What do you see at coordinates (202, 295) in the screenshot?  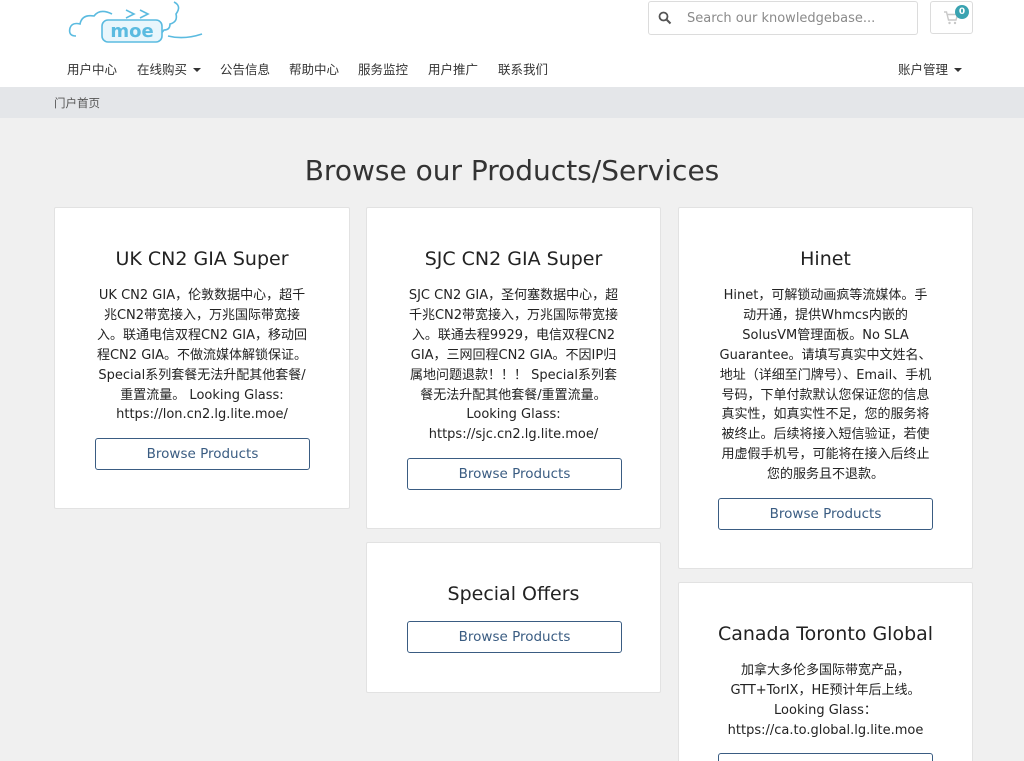 I see `card-desc-line: UK CN2 GIA，伦敦数据中心，超千` at bounding box center [202, 295].